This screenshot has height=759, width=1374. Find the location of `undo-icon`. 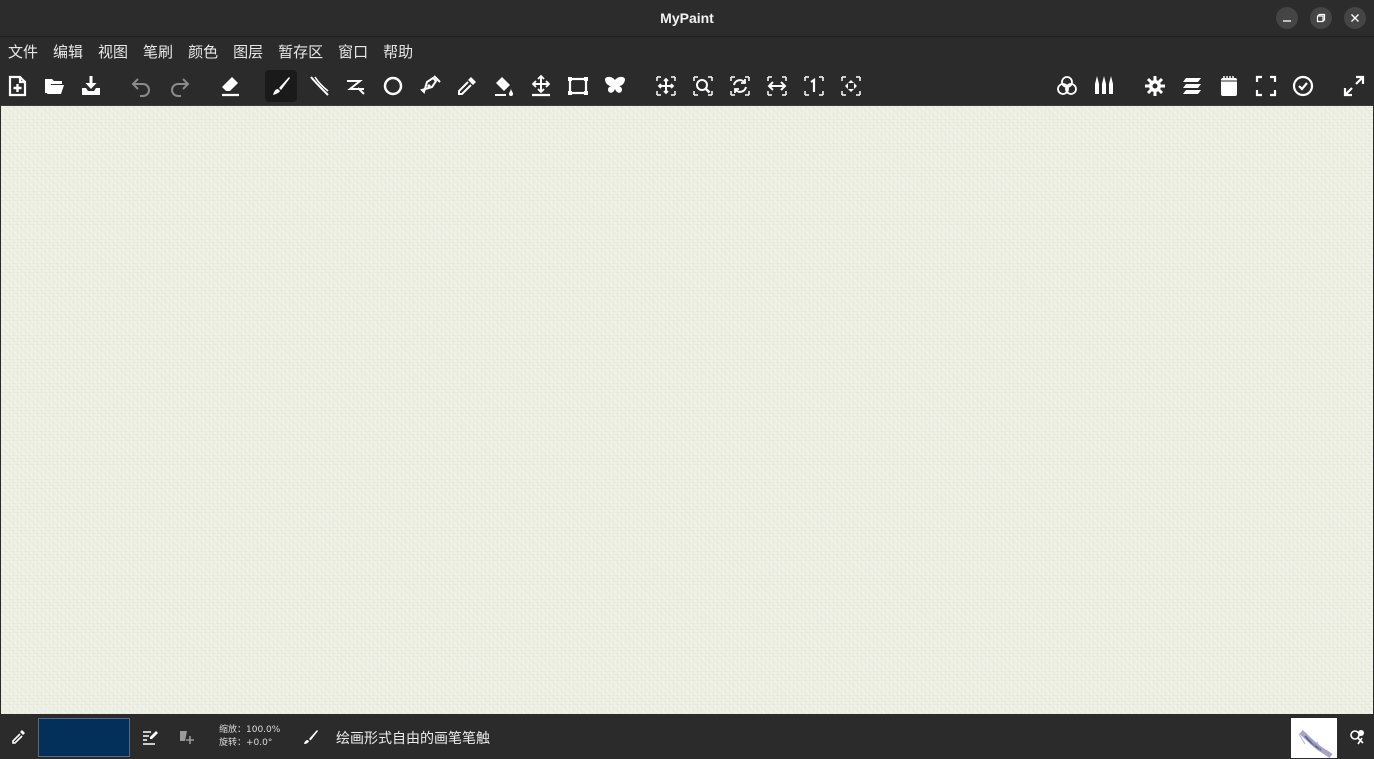

undo-icon is located at coordinates (140, 87).